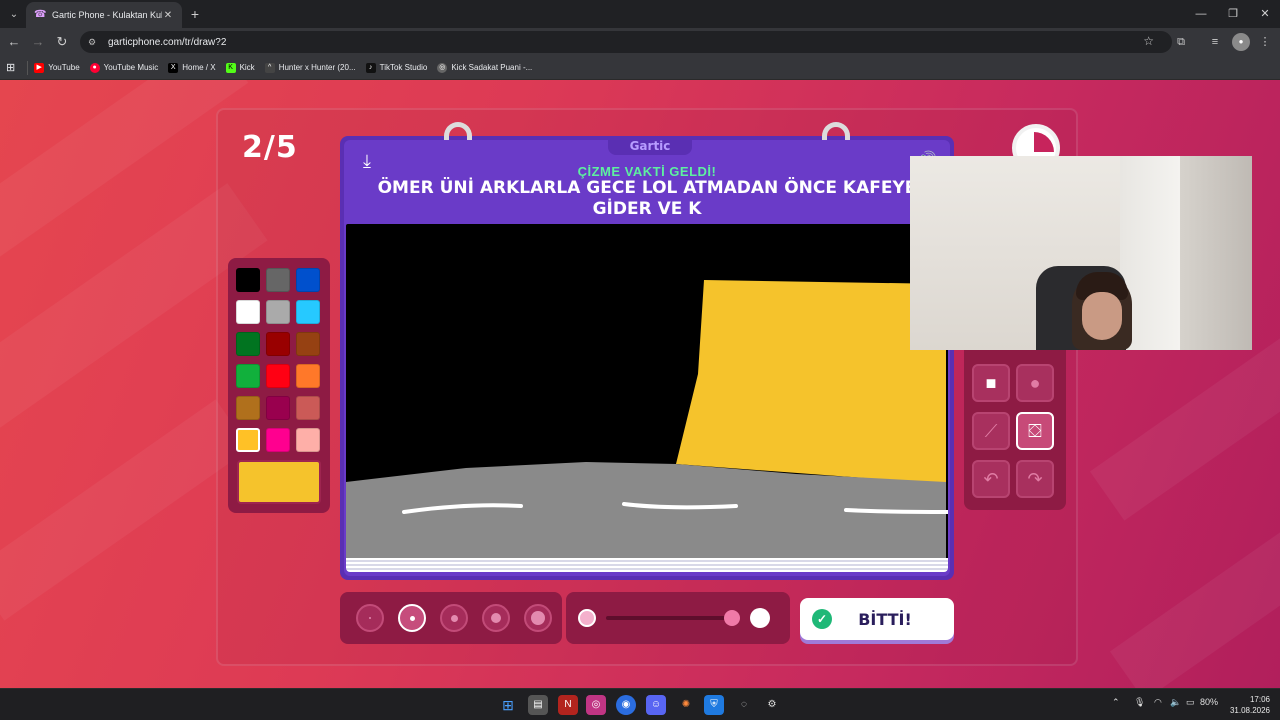 This screenshot has height=720, width=1280. Describe the element at coordinates (240, 67) in the screenshot. I see `bookmark-kick: K Kick` at that location.